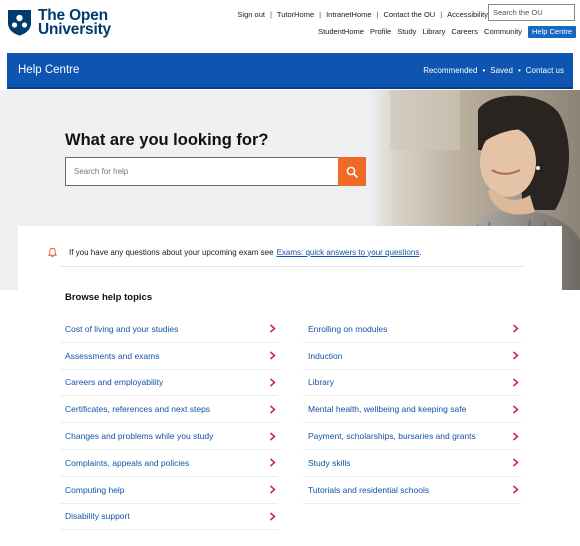 The width and height of the screenshot is (580, 546). I want to click on accessibility-link: Accessibility, so click(467, 14).